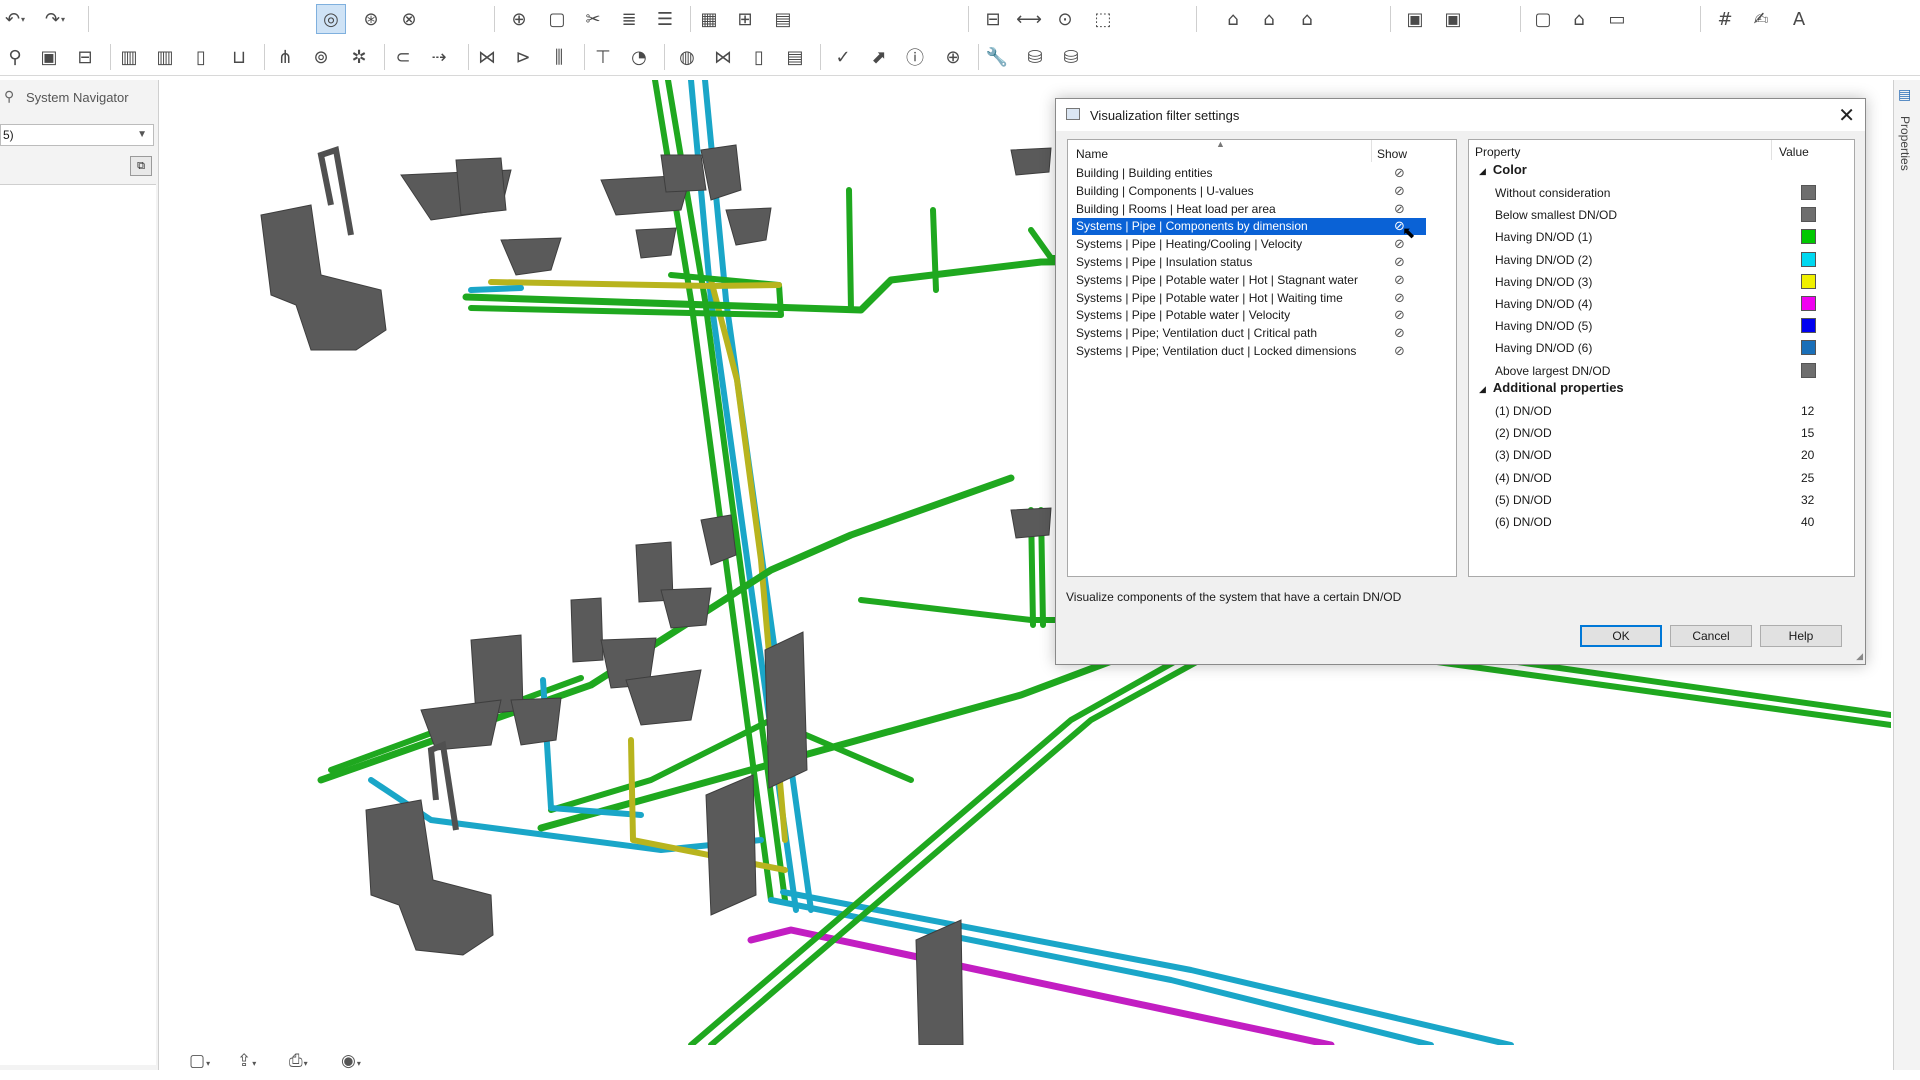 The height and width of the screenshot is (1080, 1920). What do you see at coordinates (1453, 19) in the screenshot?
I see `document-settings-icon: ▣` at bounding box center [1453, 19].